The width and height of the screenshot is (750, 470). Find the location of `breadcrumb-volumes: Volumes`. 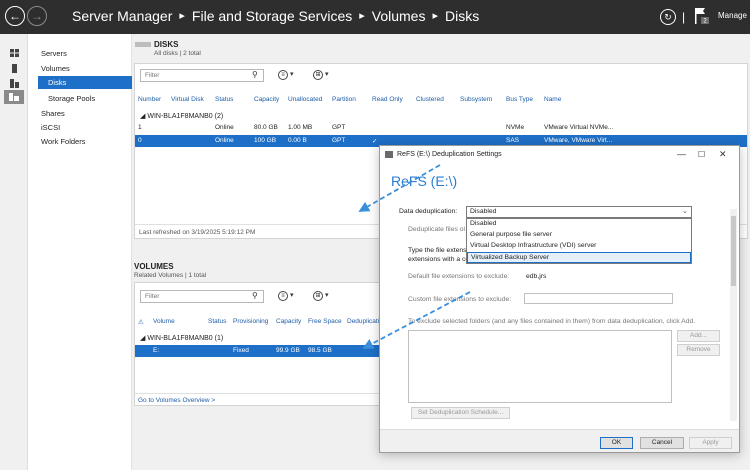

breadcrumb-volumes: Volumes is located at coordinates (399, 16).